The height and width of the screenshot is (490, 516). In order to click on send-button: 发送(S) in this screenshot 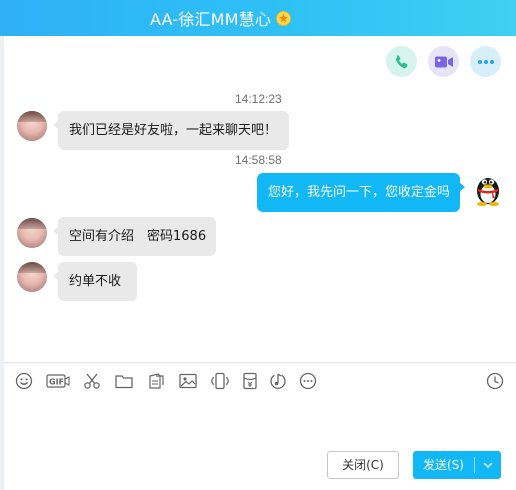, I will do `click(457, 465)`.